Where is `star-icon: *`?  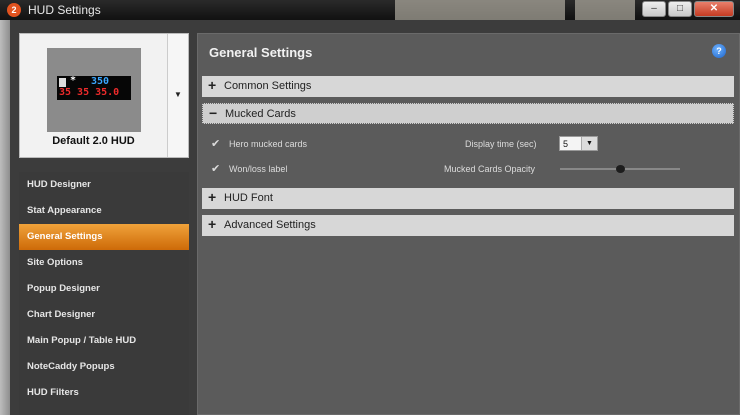
star-icon: * is located at coordinates (73, 80).